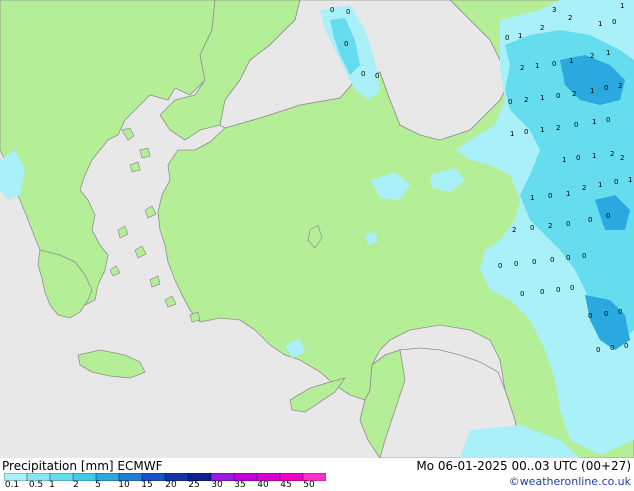 The width and height of the screenshot is (634, 491). What do you see at coordinates (554, 10) in the screenshot?
I see `point-value: 3` at bounding box center [554, 10].